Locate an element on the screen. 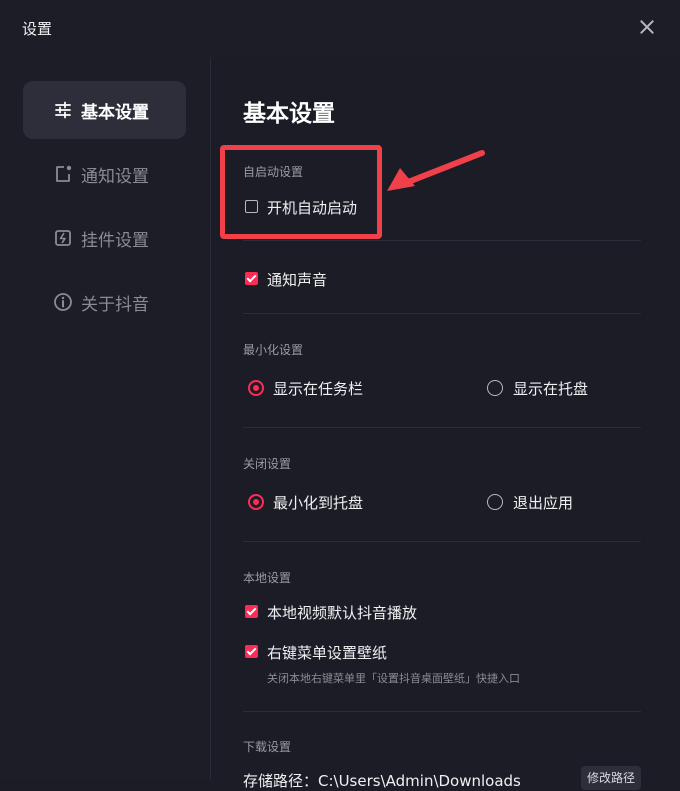  context-menu-wallpaper-label: 右键菜单设置壁纸 is located at coordinates (327, 652).